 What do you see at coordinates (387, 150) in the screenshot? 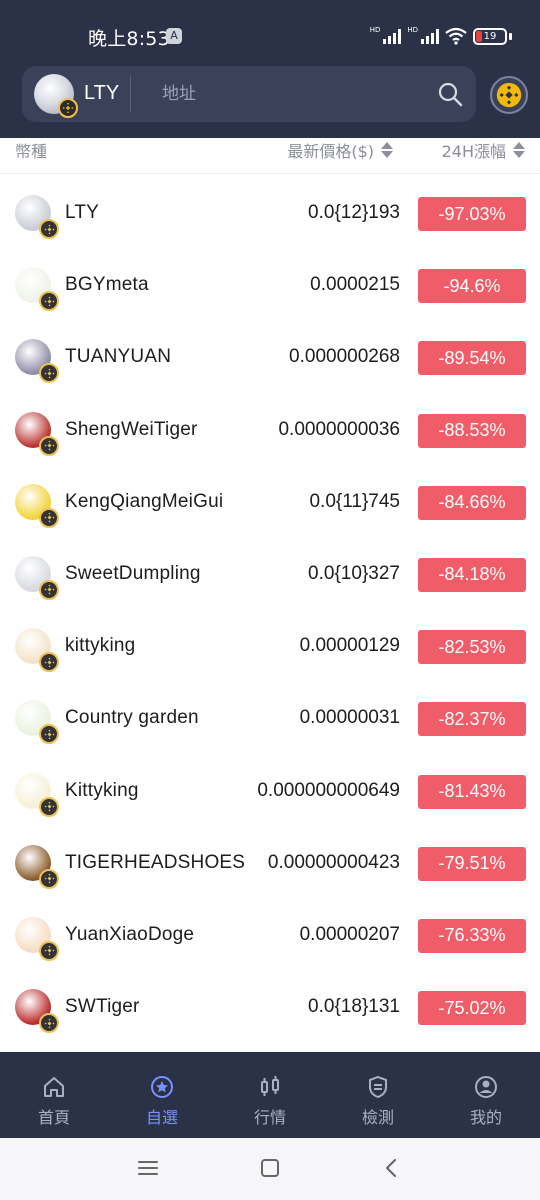
I see `sort-price-icon` at bounding box center [387, 150].